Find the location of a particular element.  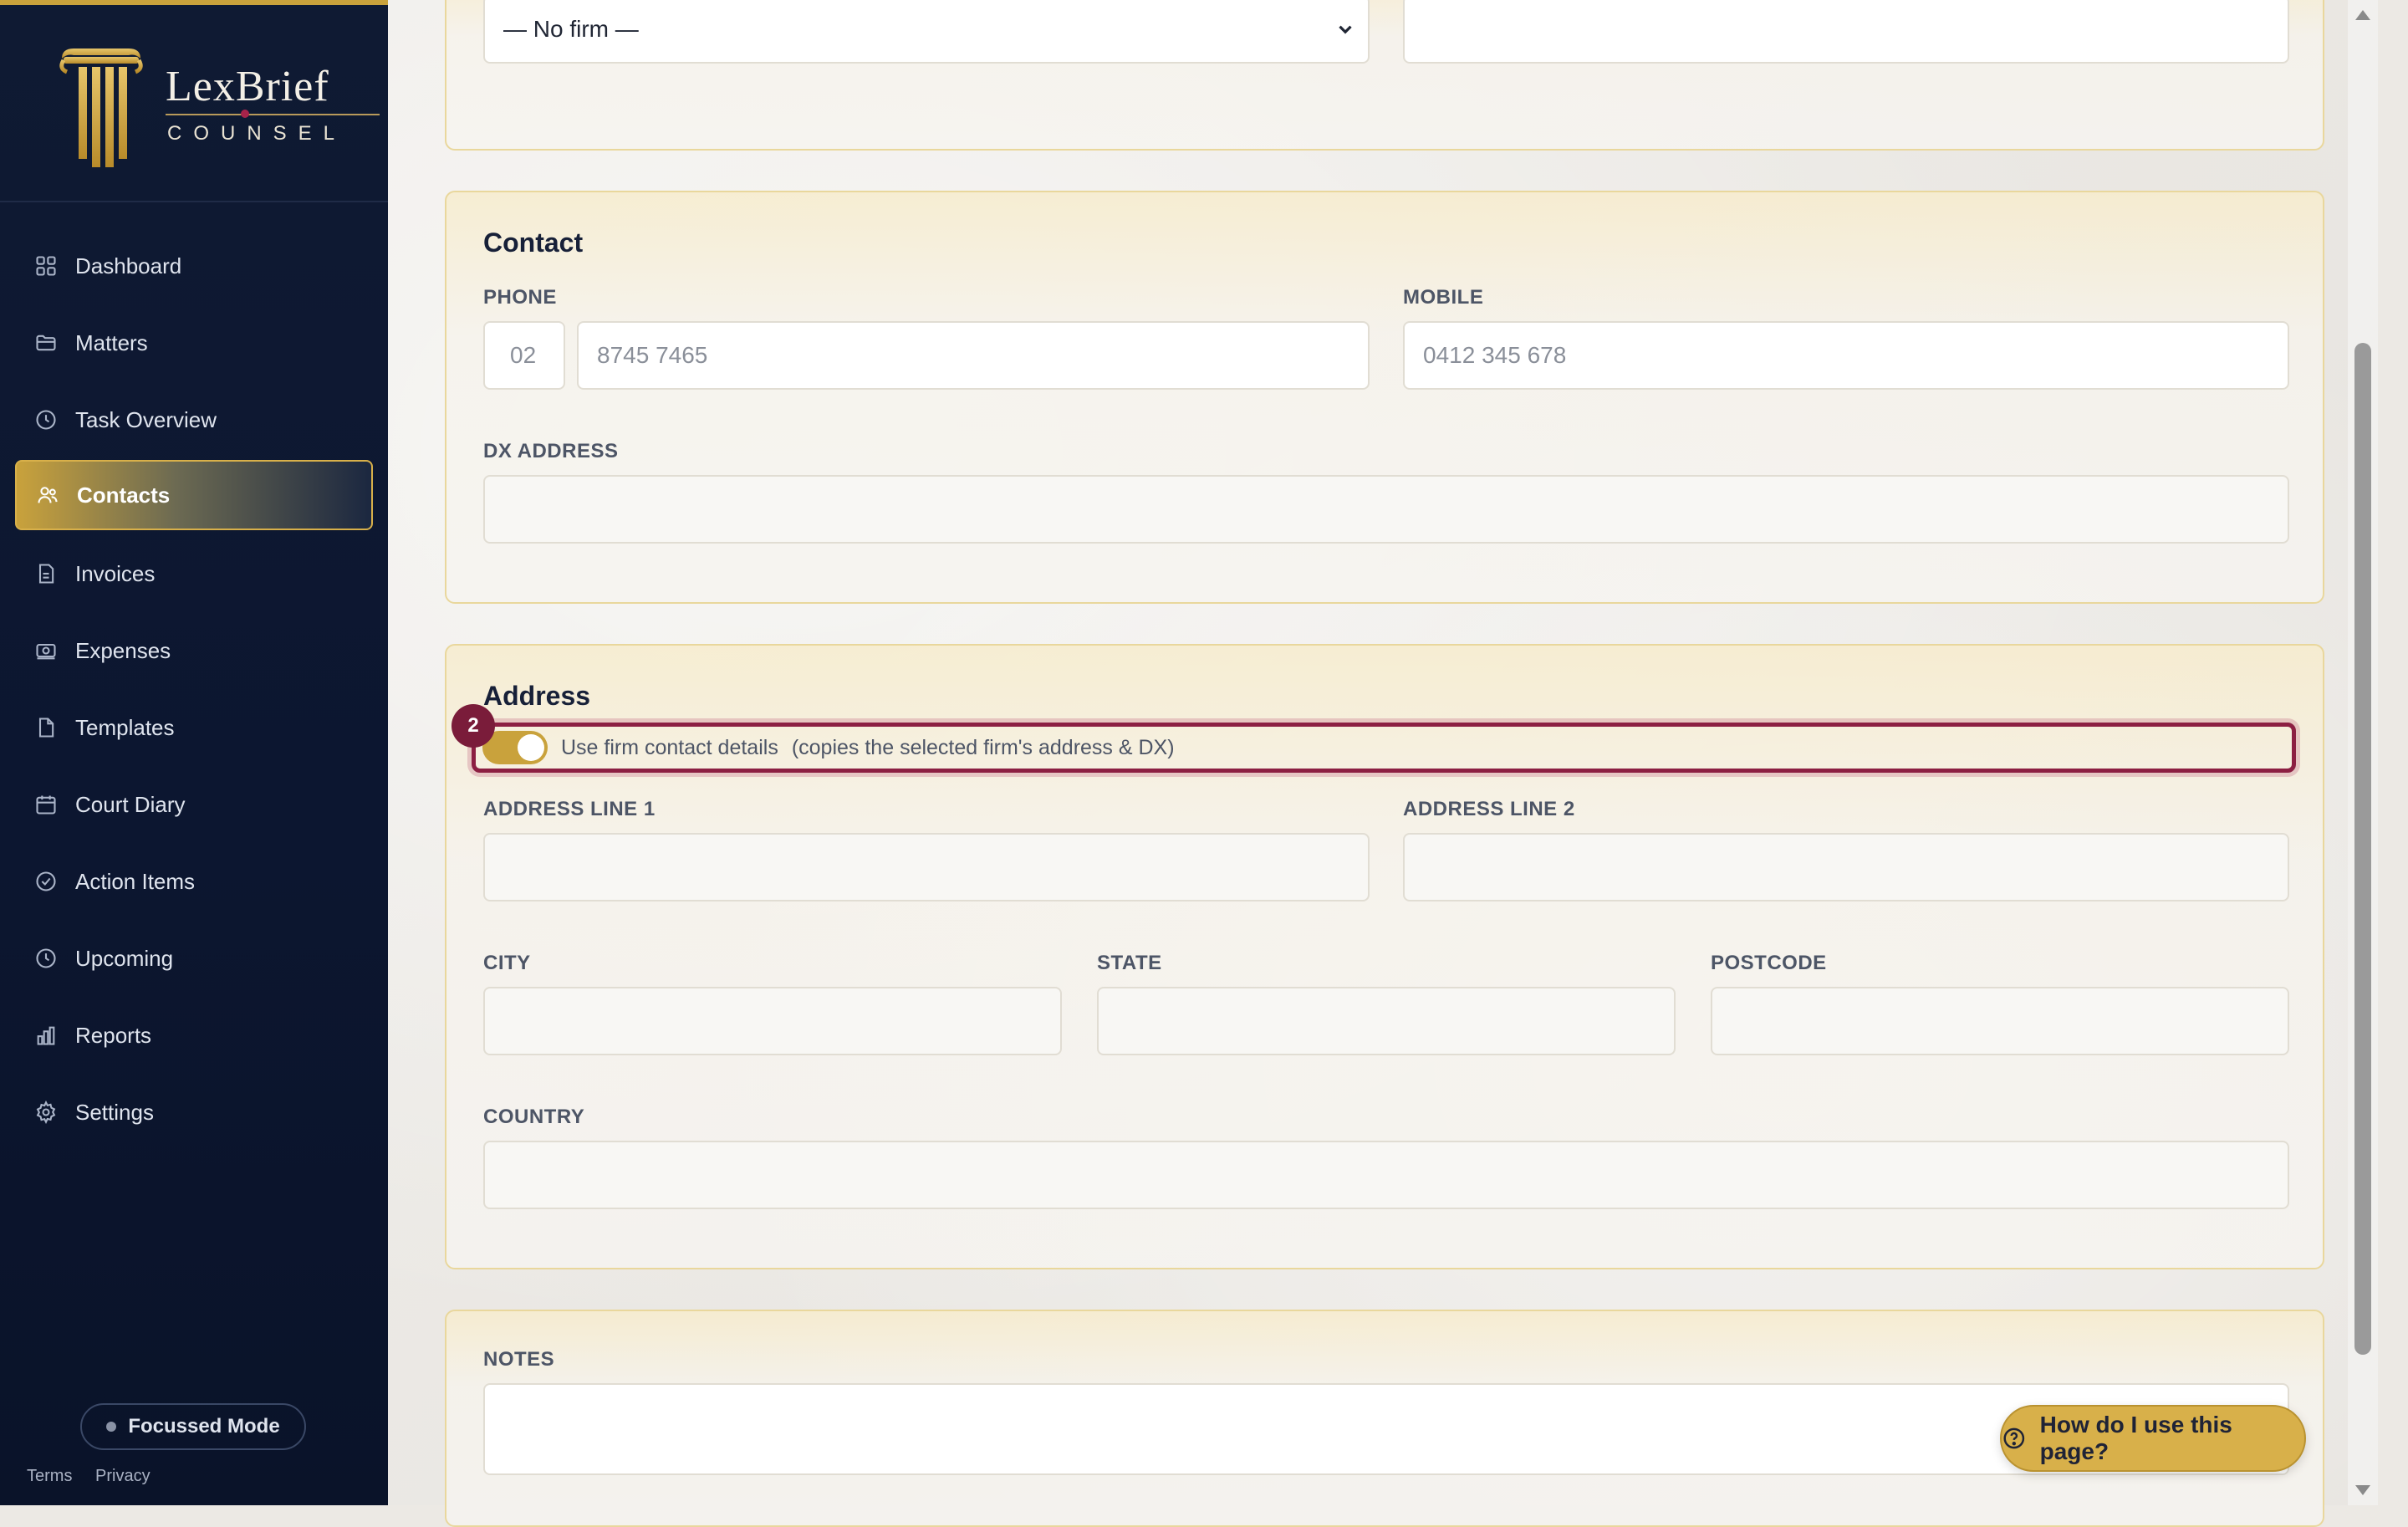

focus-mode-button: Focussed Mode is located at coordinates (193, 1427).